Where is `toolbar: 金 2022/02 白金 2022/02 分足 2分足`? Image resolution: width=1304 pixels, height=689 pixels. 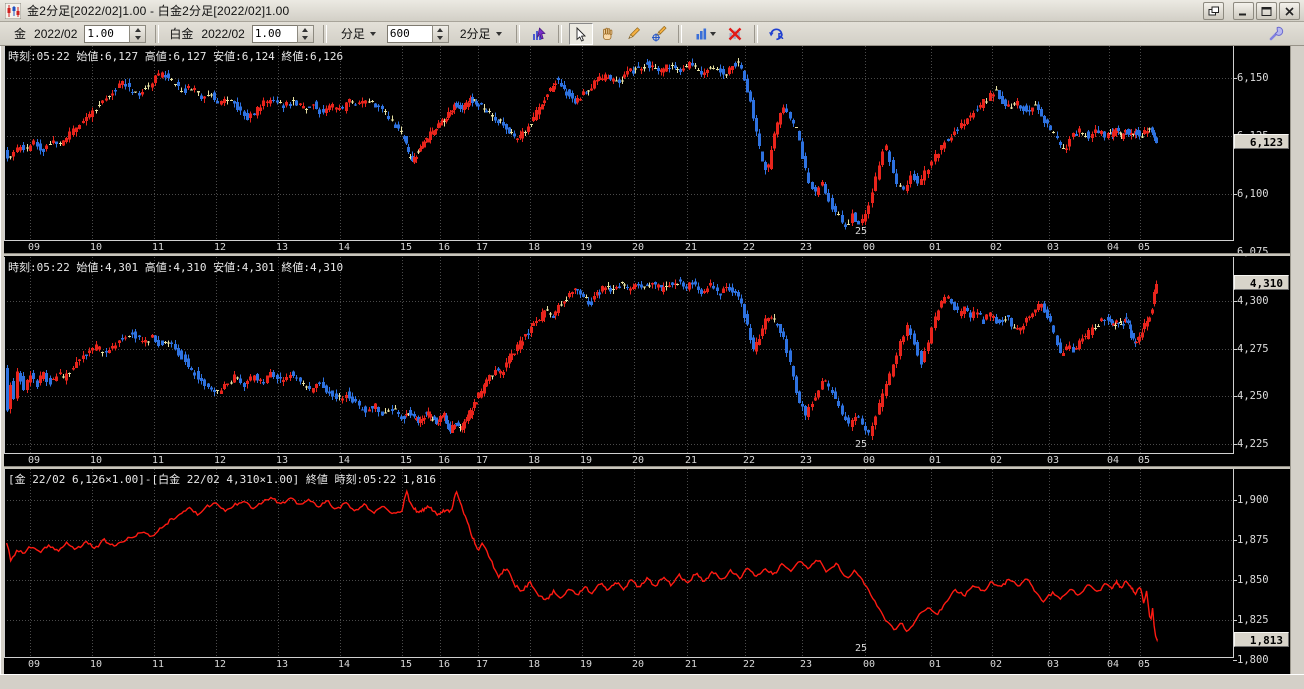
toolbar: 金 2022/02 白金 2022/02 分足 2分足 is located at coordinates (652, 34).